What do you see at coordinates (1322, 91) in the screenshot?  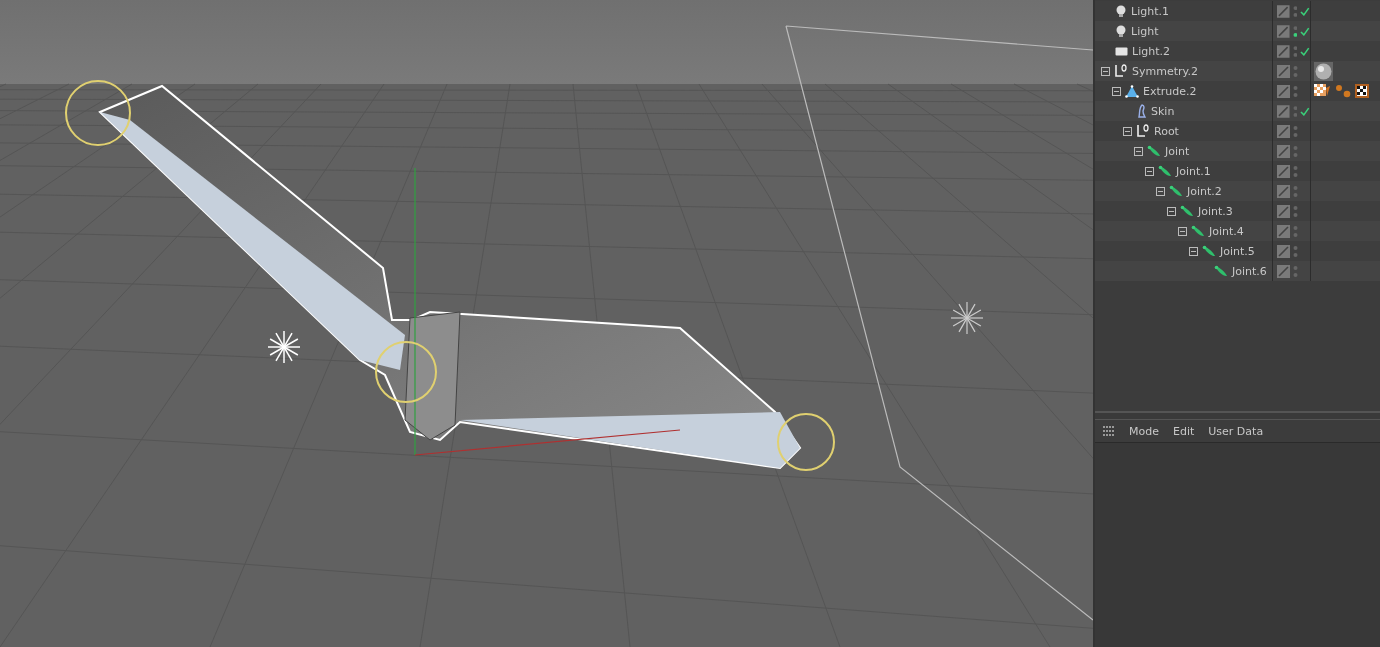 I see `checker-tag-icon` at bounding box center [1322, 91].